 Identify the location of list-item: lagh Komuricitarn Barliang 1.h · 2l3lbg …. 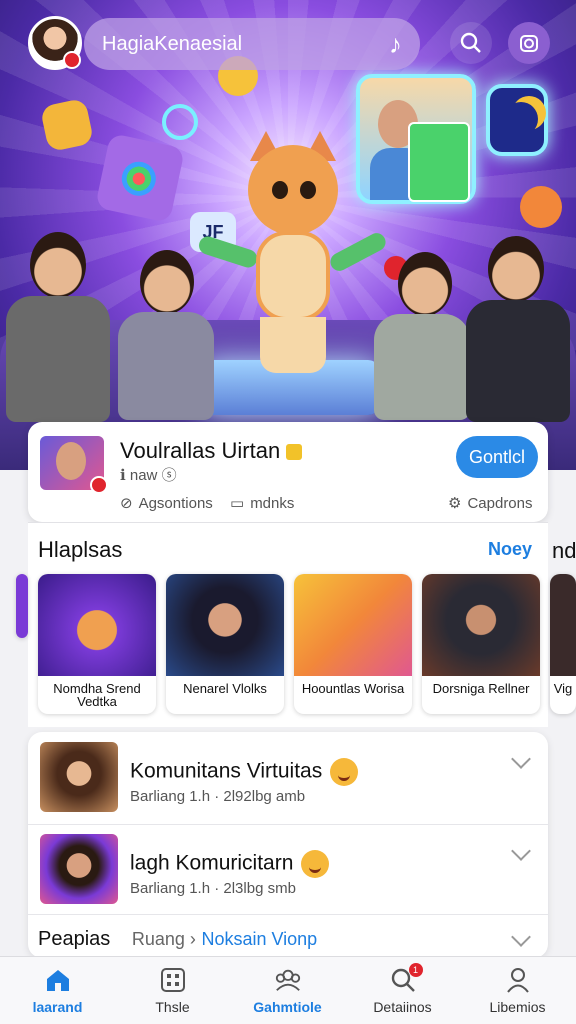
(288, 869).